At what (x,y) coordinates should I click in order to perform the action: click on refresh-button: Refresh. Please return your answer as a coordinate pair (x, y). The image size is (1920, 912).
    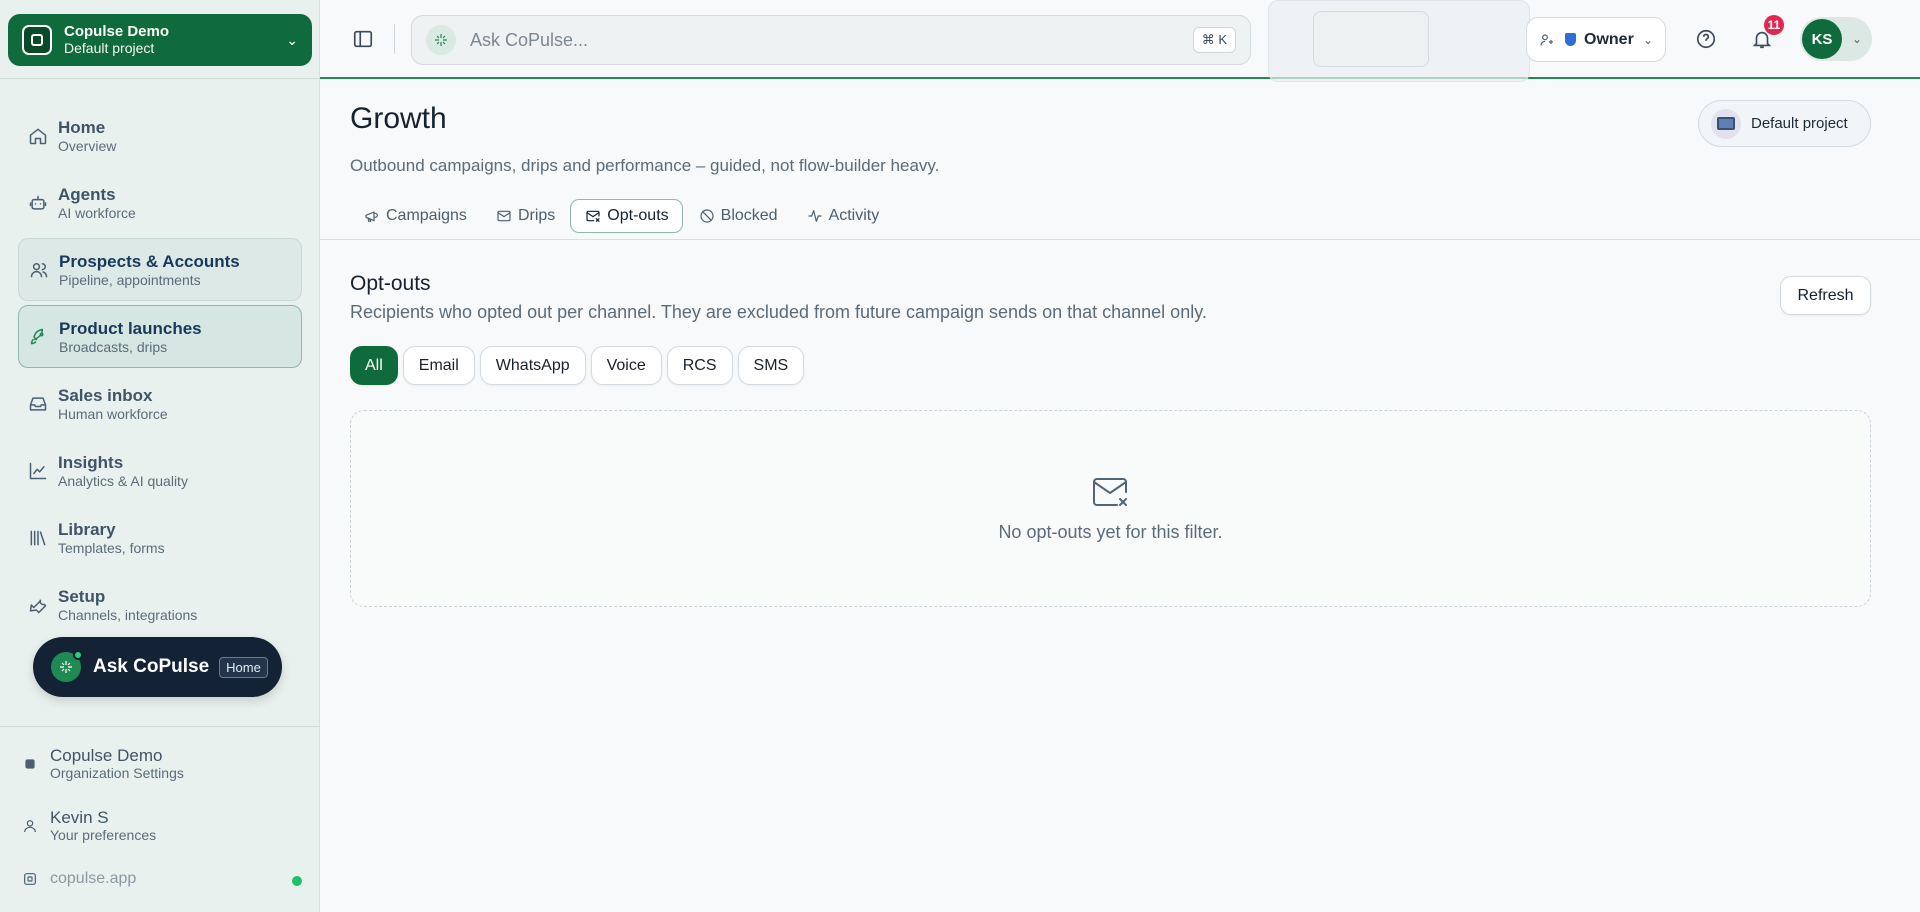
    Looking at the image, I should click on (1825, 295).